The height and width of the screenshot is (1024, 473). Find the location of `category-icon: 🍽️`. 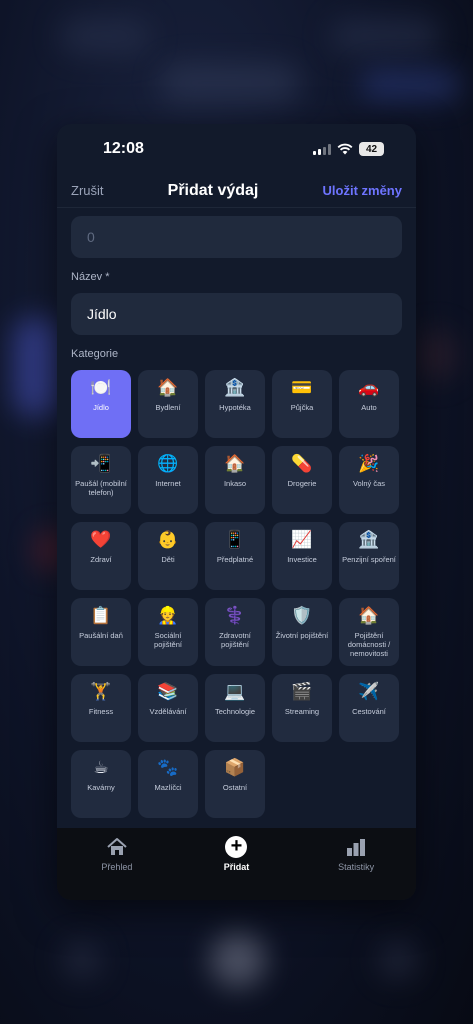

category-icon: 🍽️ is located at coordinates (101, 387).